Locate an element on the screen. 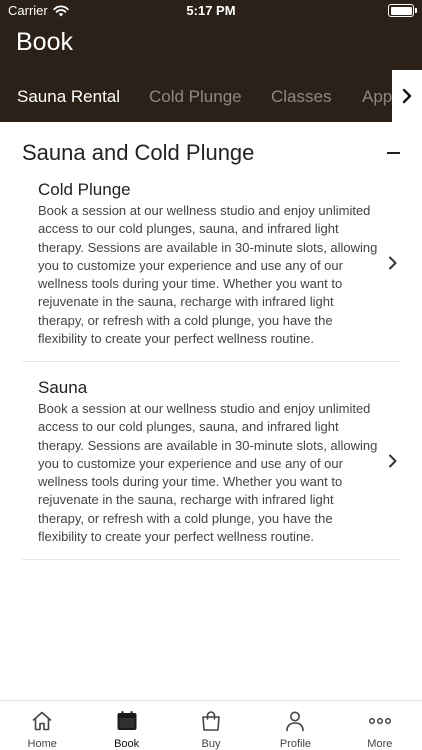  tabbar-item-book: Book is located at coordinates (126, 725).